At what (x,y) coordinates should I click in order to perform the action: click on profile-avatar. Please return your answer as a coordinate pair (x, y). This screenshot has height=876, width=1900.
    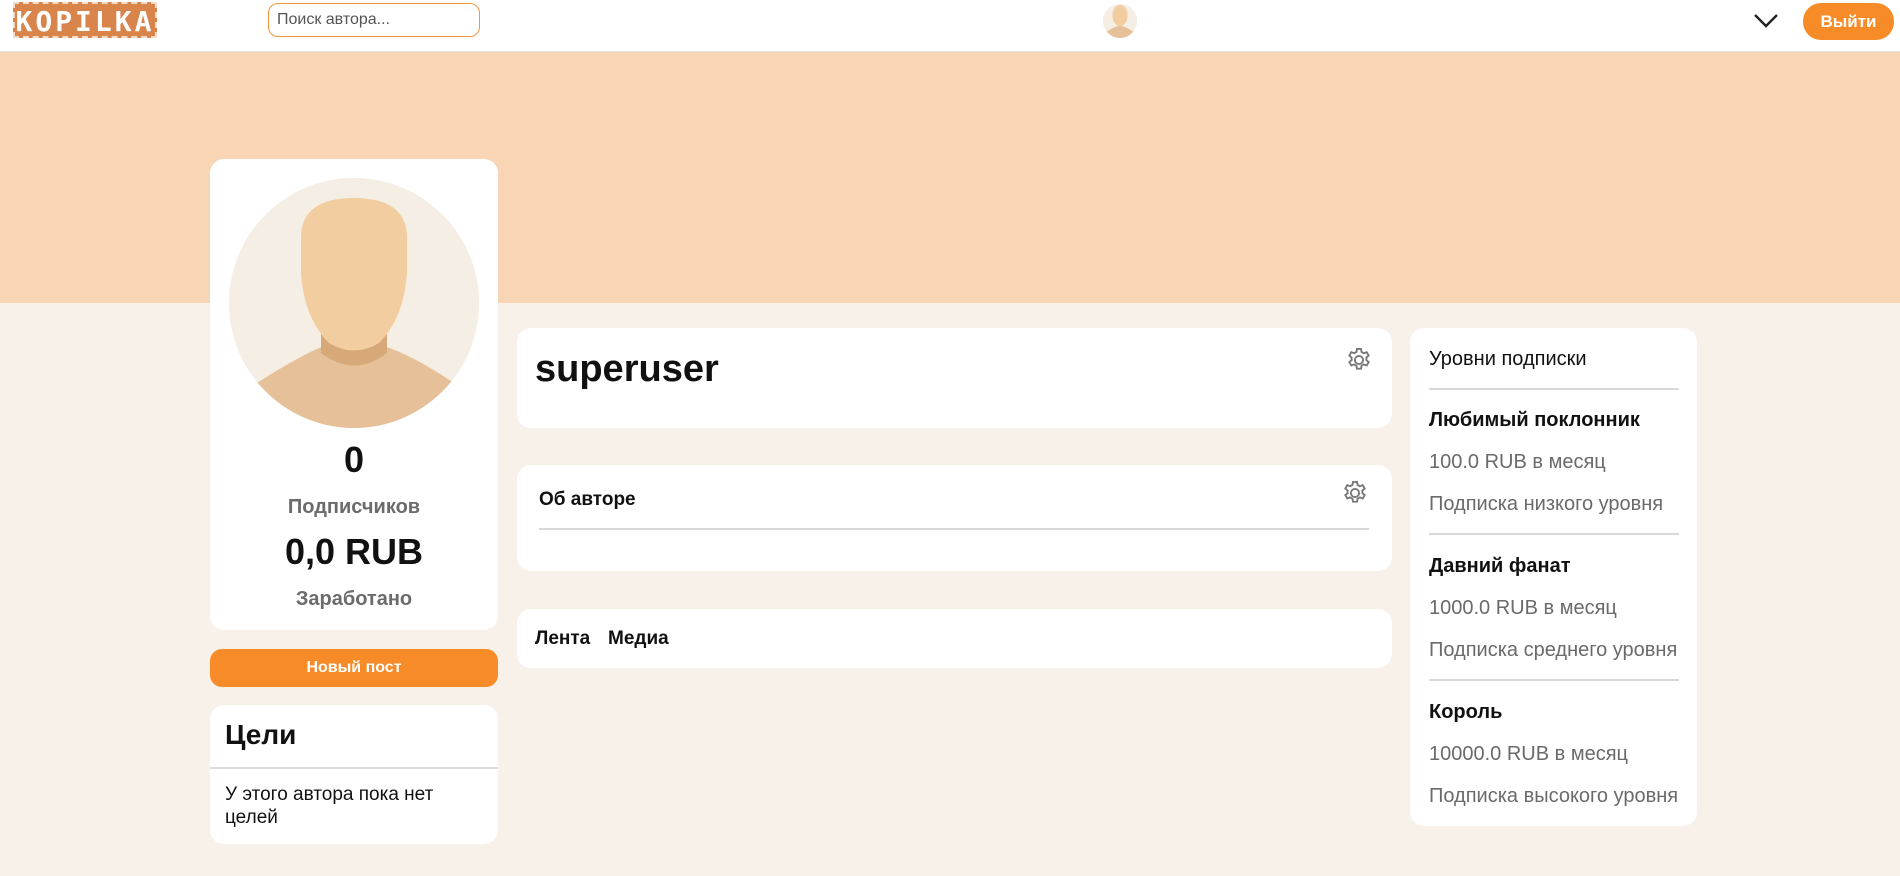
    Looking at the image, I should click on (354, 303).